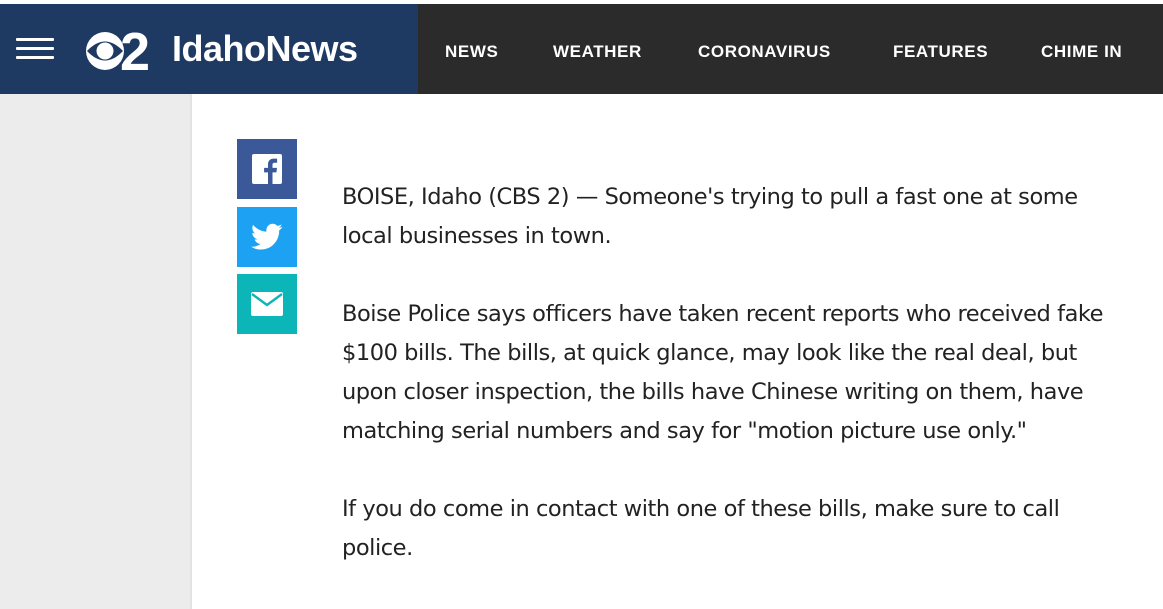 Image resolution: width=1163 pixels, height=609 pixels. What do you see at coordinates (471, 52) in the screenshot?
I see `nav-item-news: NEWS` at bounding box center [471, 52].